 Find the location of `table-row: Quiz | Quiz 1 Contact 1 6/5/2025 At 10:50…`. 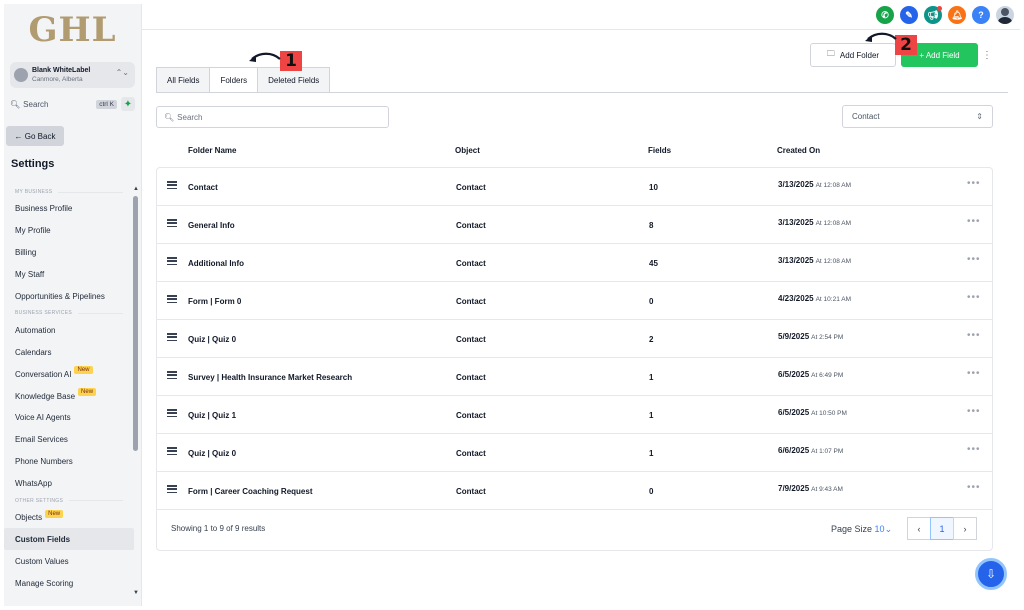

table-row: Quiz | Quiz 1 Contact 1 6/5/2025 At 10:50… is located at coordinates (574, 415).